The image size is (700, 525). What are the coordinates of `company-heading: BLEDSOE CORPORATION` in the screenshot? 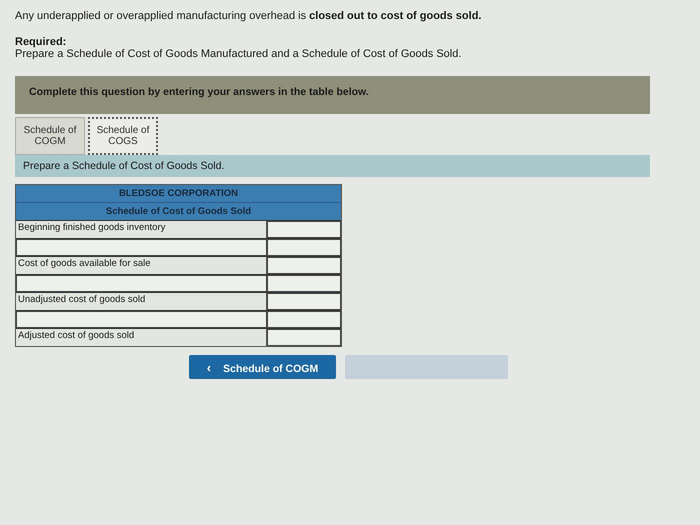 It's located at (178, 193).